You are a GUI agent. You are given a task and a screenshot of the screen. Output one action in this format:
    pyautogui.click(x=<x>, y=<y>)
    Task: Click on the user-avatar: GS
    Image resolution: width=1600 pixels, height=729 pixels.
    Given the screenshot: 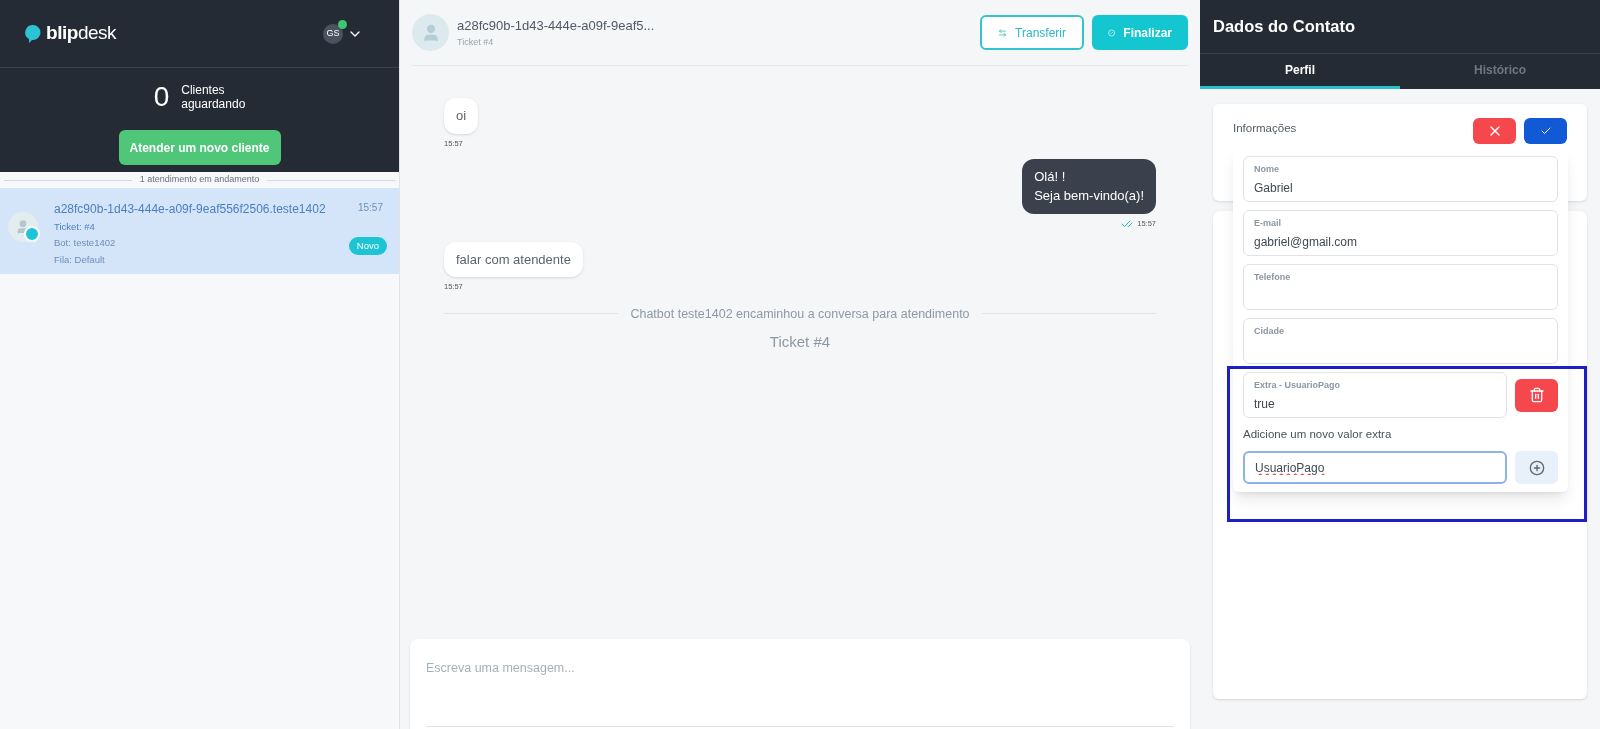 What is the action you would take?
    pyautogui.click(x=333, y=33)
    